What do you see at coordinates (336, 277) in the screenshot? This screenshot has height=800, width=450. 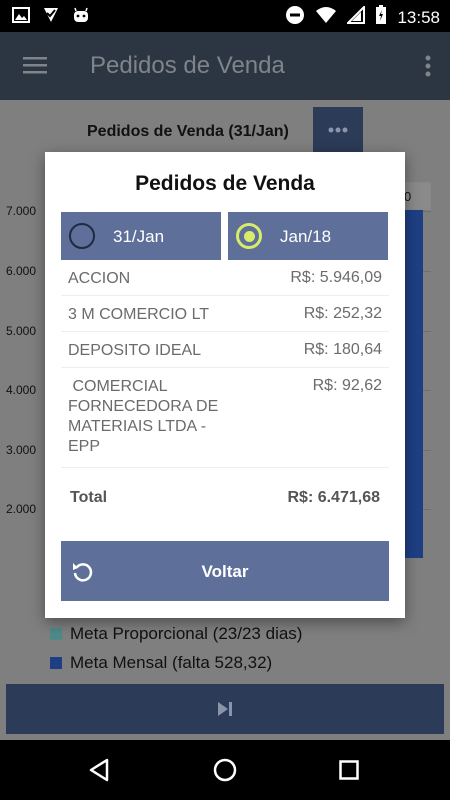 I see `order-value: R$: 5.946,09` at bounding box center [336, 277].